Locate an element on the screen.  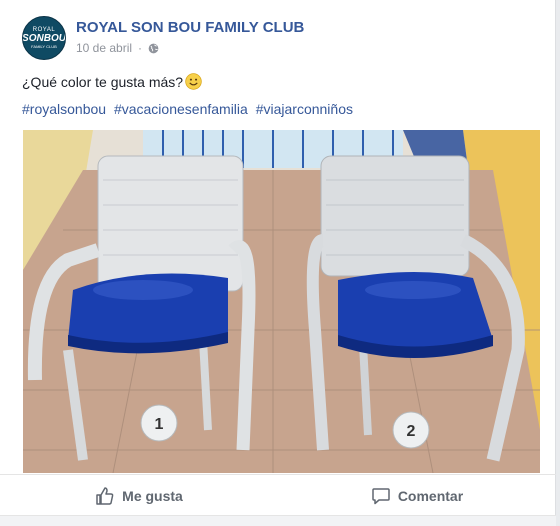
svg-text: 1 is located at coordinates (159, 424).